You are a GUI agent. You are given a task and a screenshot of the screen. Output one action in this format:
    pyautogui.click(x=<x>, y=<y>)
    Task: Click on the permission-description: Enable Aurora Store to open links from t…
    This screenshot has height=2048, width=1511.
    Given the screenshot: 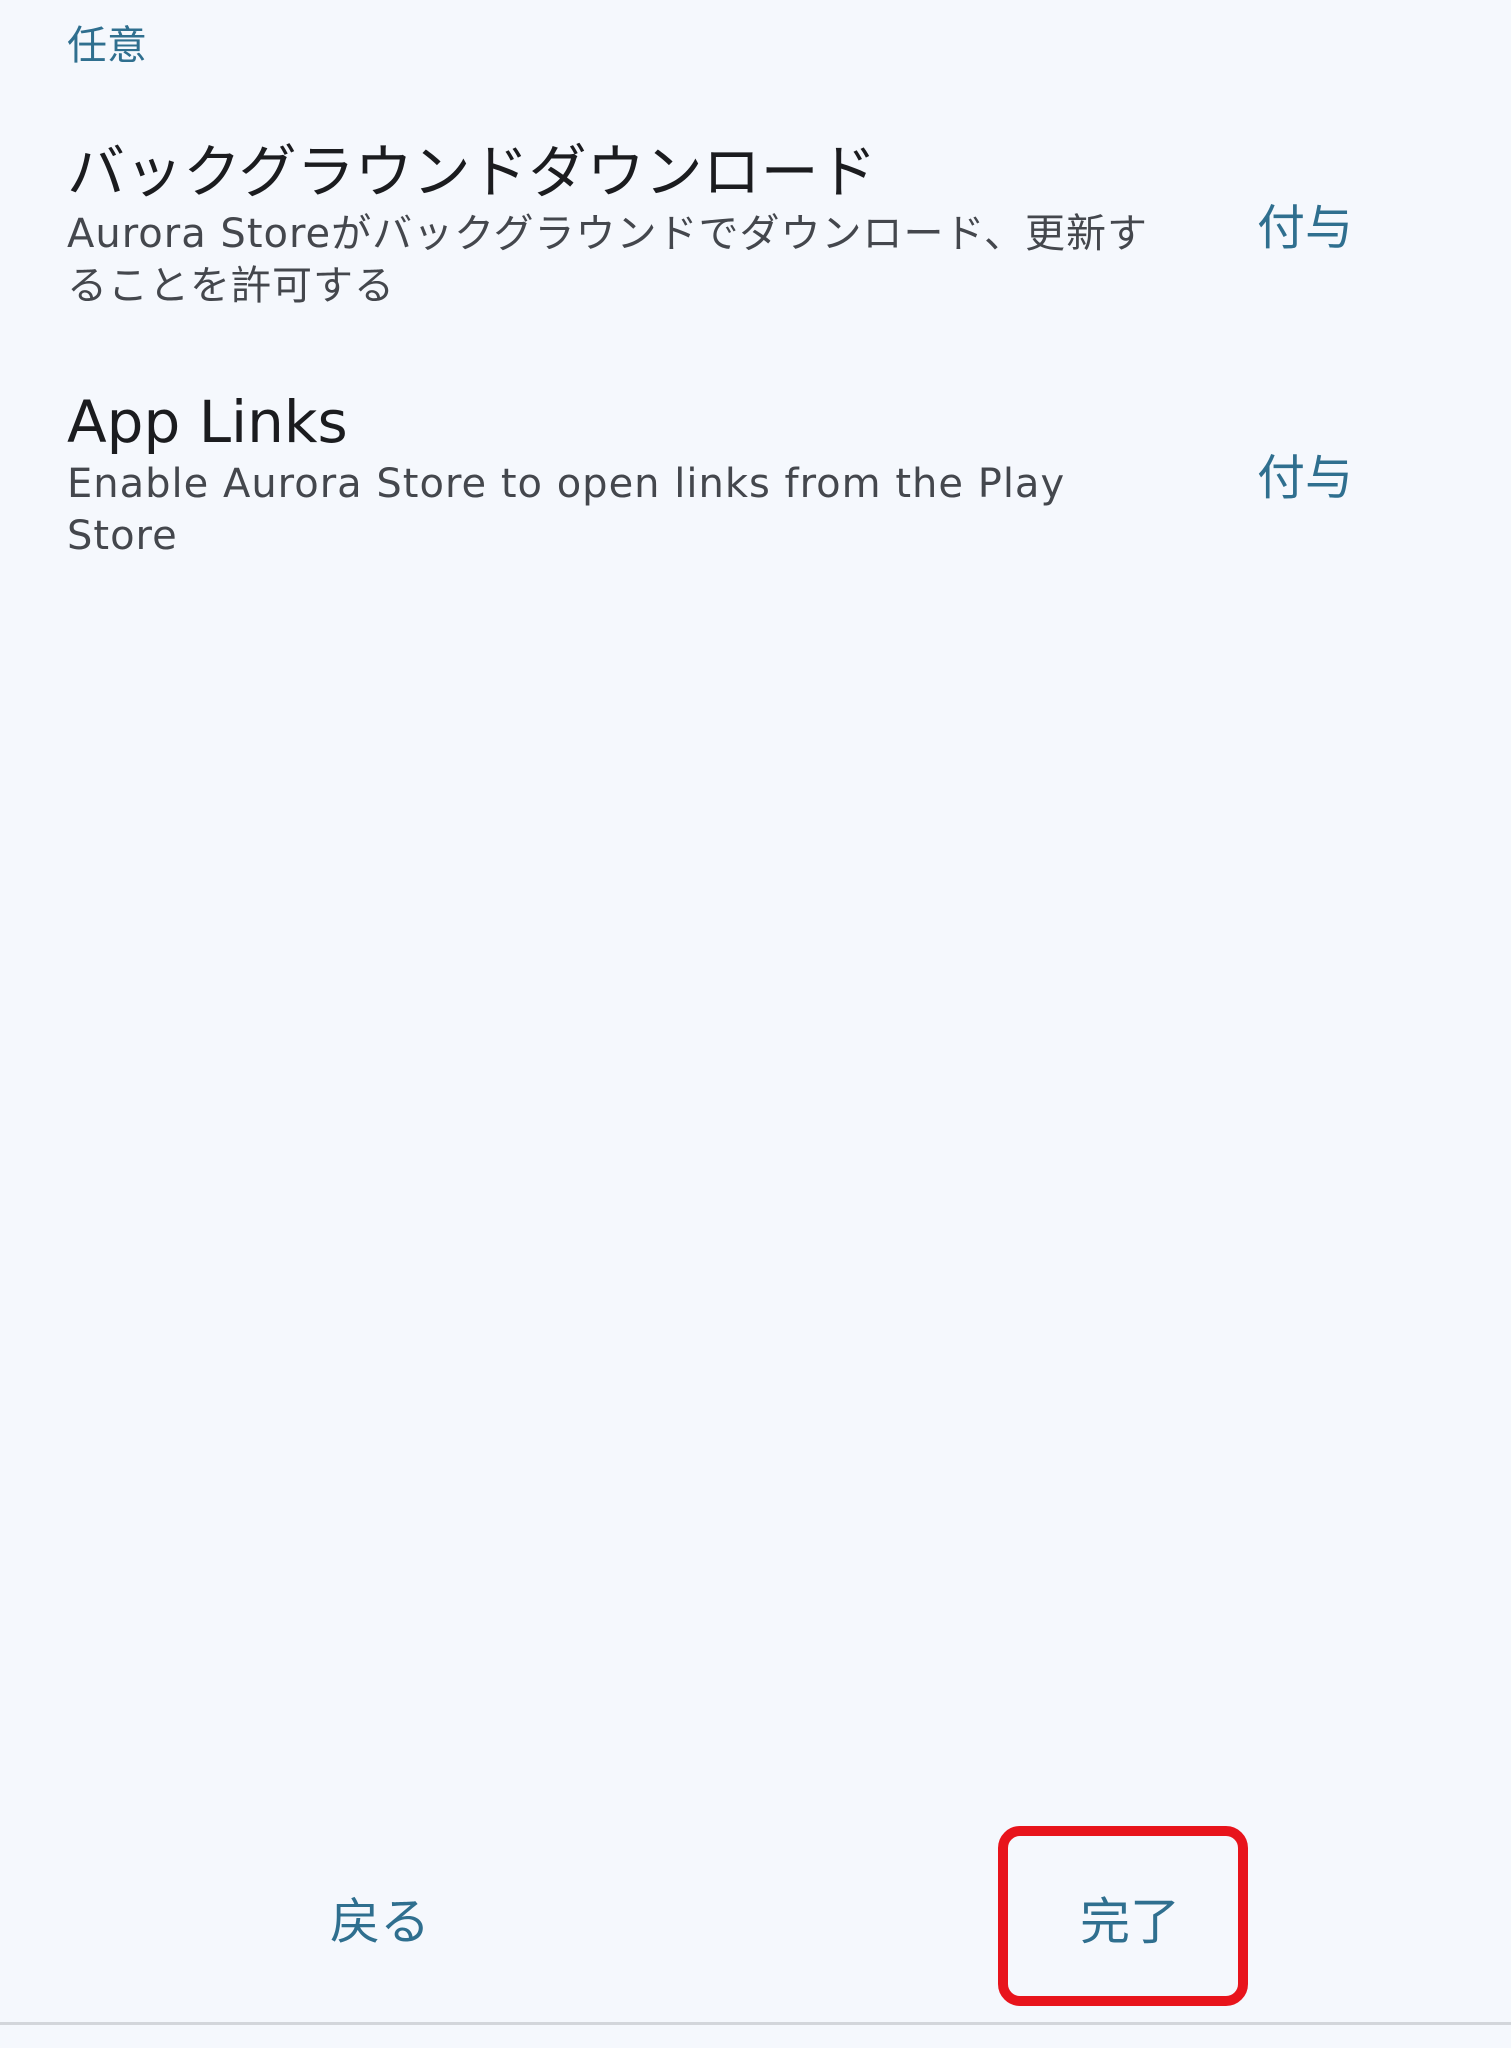 What is the action you would take?
    pyautogui.click(x=566, y=510)
    